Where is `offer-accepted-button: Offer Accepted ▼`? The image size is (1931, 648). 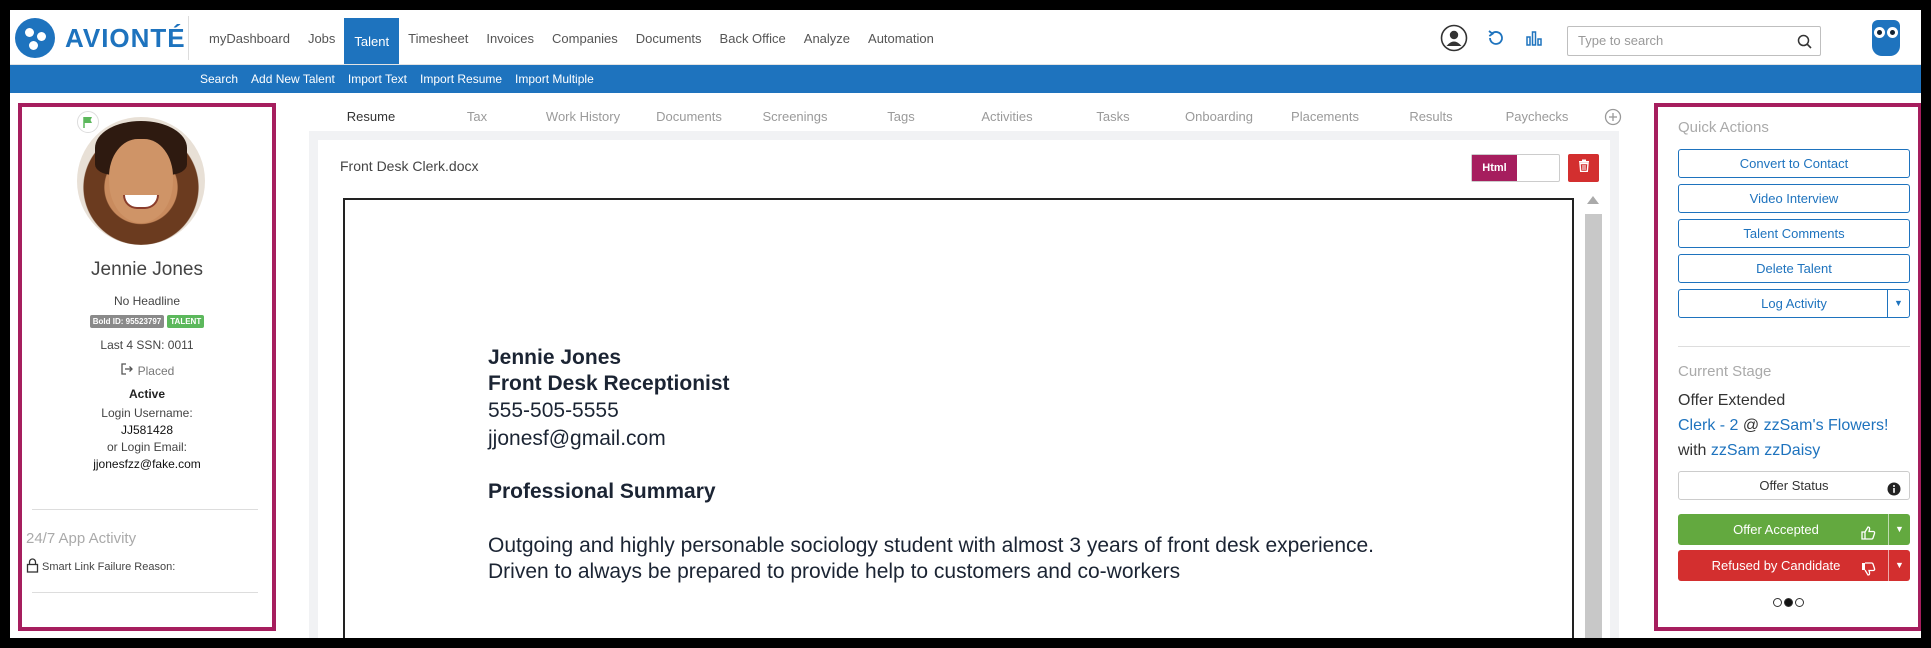 offer-accepted-button: Offer Accepted ▼ is located at coordinates (1794, 529).